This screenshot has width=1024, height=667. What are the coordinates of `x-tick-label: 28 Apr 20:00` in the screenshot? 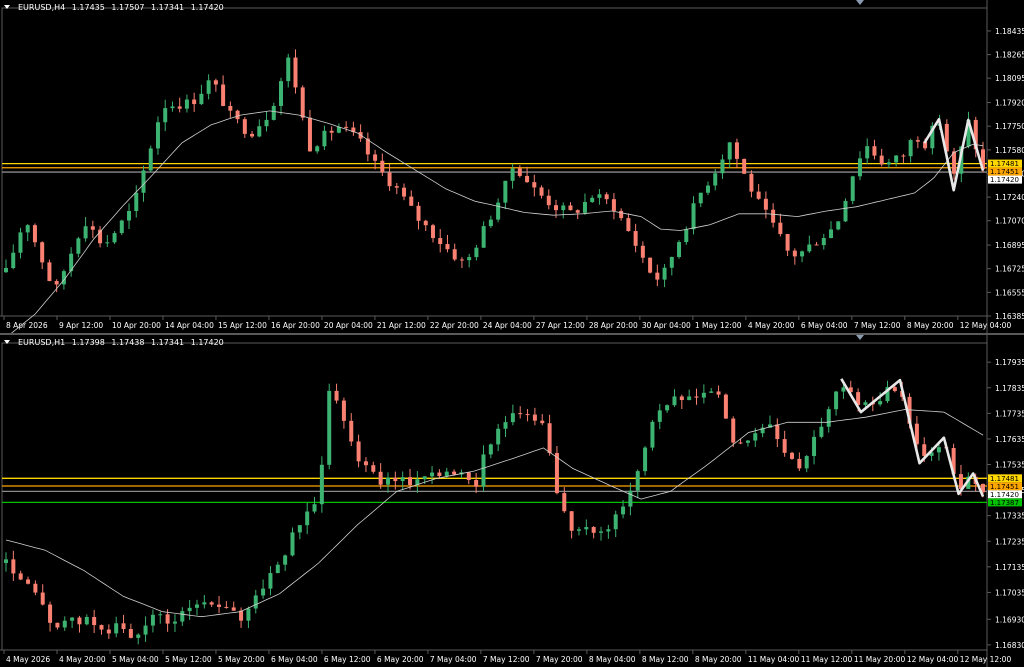 It's located at (613, 325).